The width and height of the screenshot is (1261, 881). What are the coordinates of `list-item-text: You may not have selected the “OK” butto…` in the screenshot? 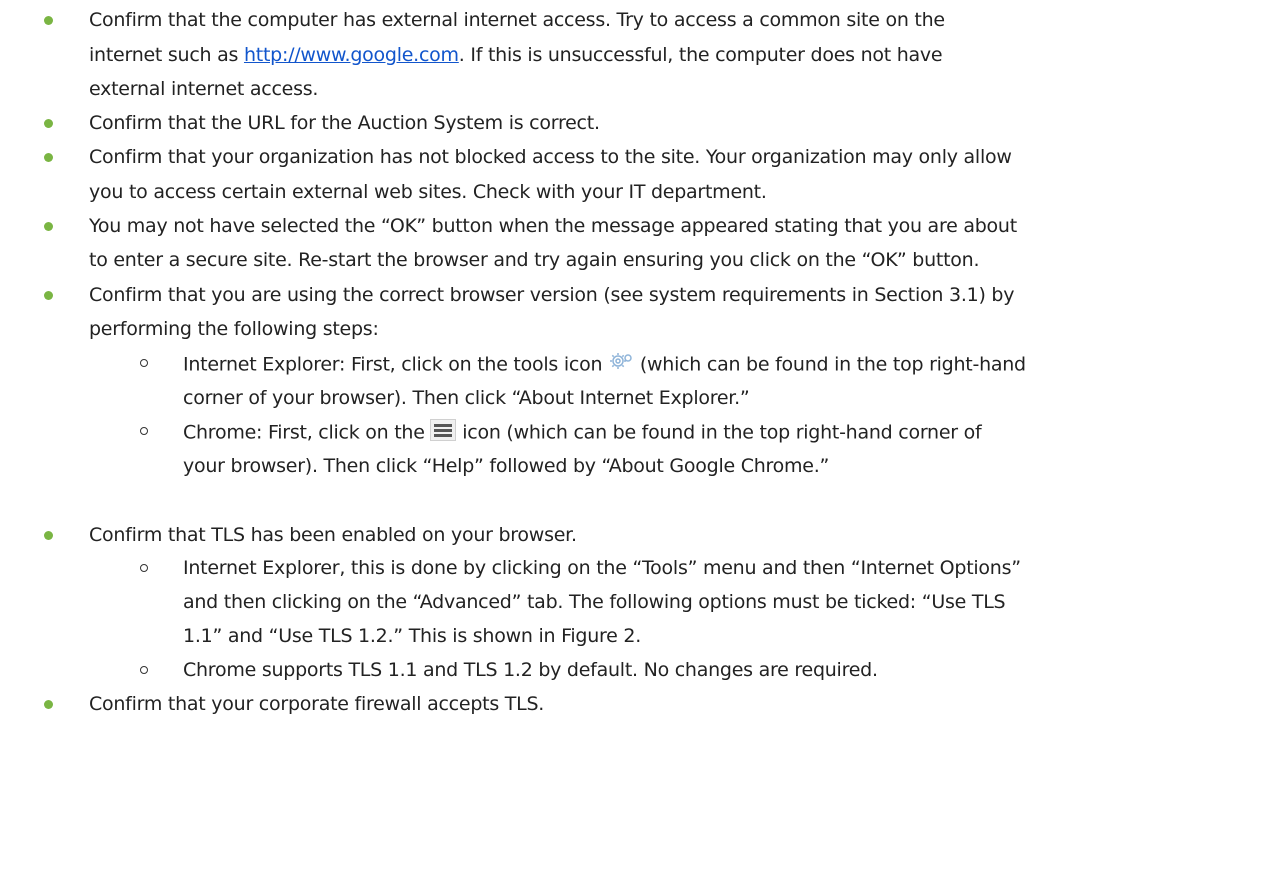 It's located at (553, 226).